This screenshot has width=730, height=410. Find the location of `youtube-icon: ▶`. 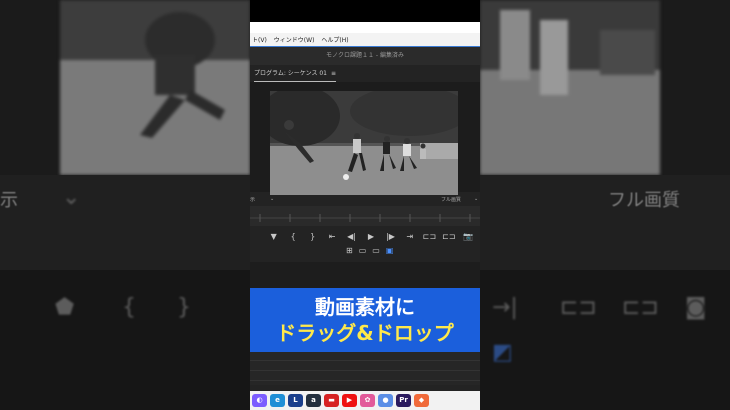

youtube-icon: ▶ is located at coordinates (349, 400).